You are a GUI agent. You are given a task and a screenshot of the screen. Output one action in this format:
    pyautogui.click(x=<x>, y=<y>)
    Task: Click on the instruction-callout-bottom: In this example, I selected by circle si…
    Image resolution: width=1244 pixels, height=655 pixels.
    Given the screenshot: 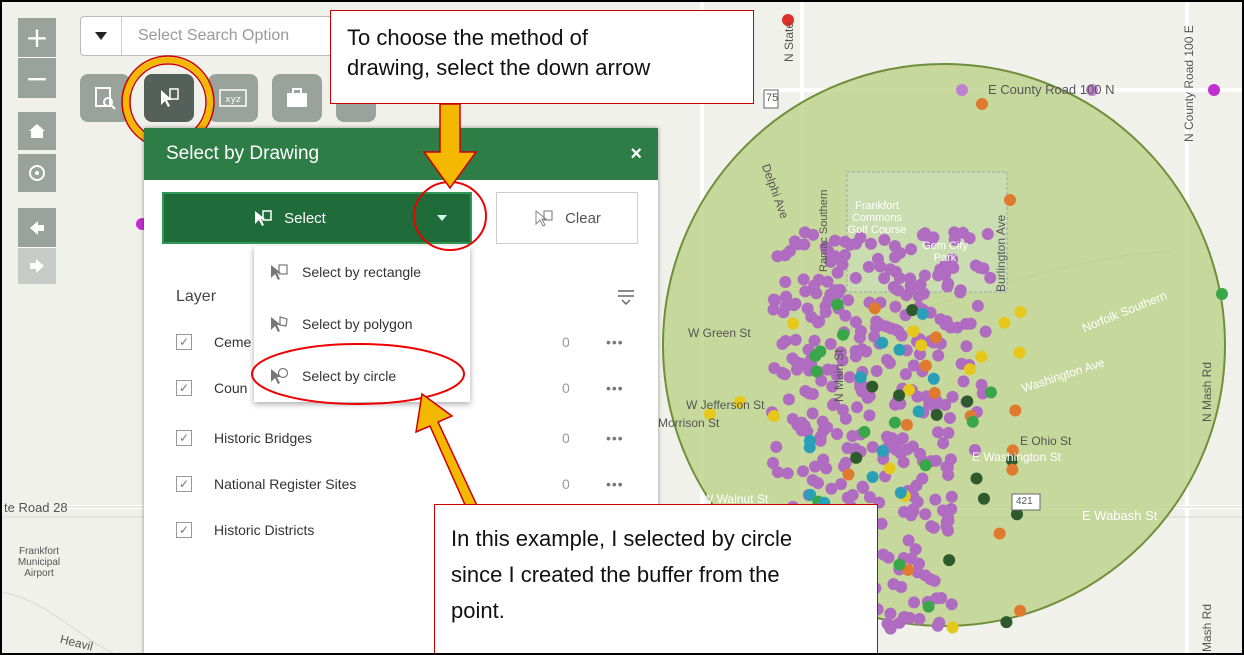 What is the action you would take?
    pyautogui.click(x=656, y=578)
    